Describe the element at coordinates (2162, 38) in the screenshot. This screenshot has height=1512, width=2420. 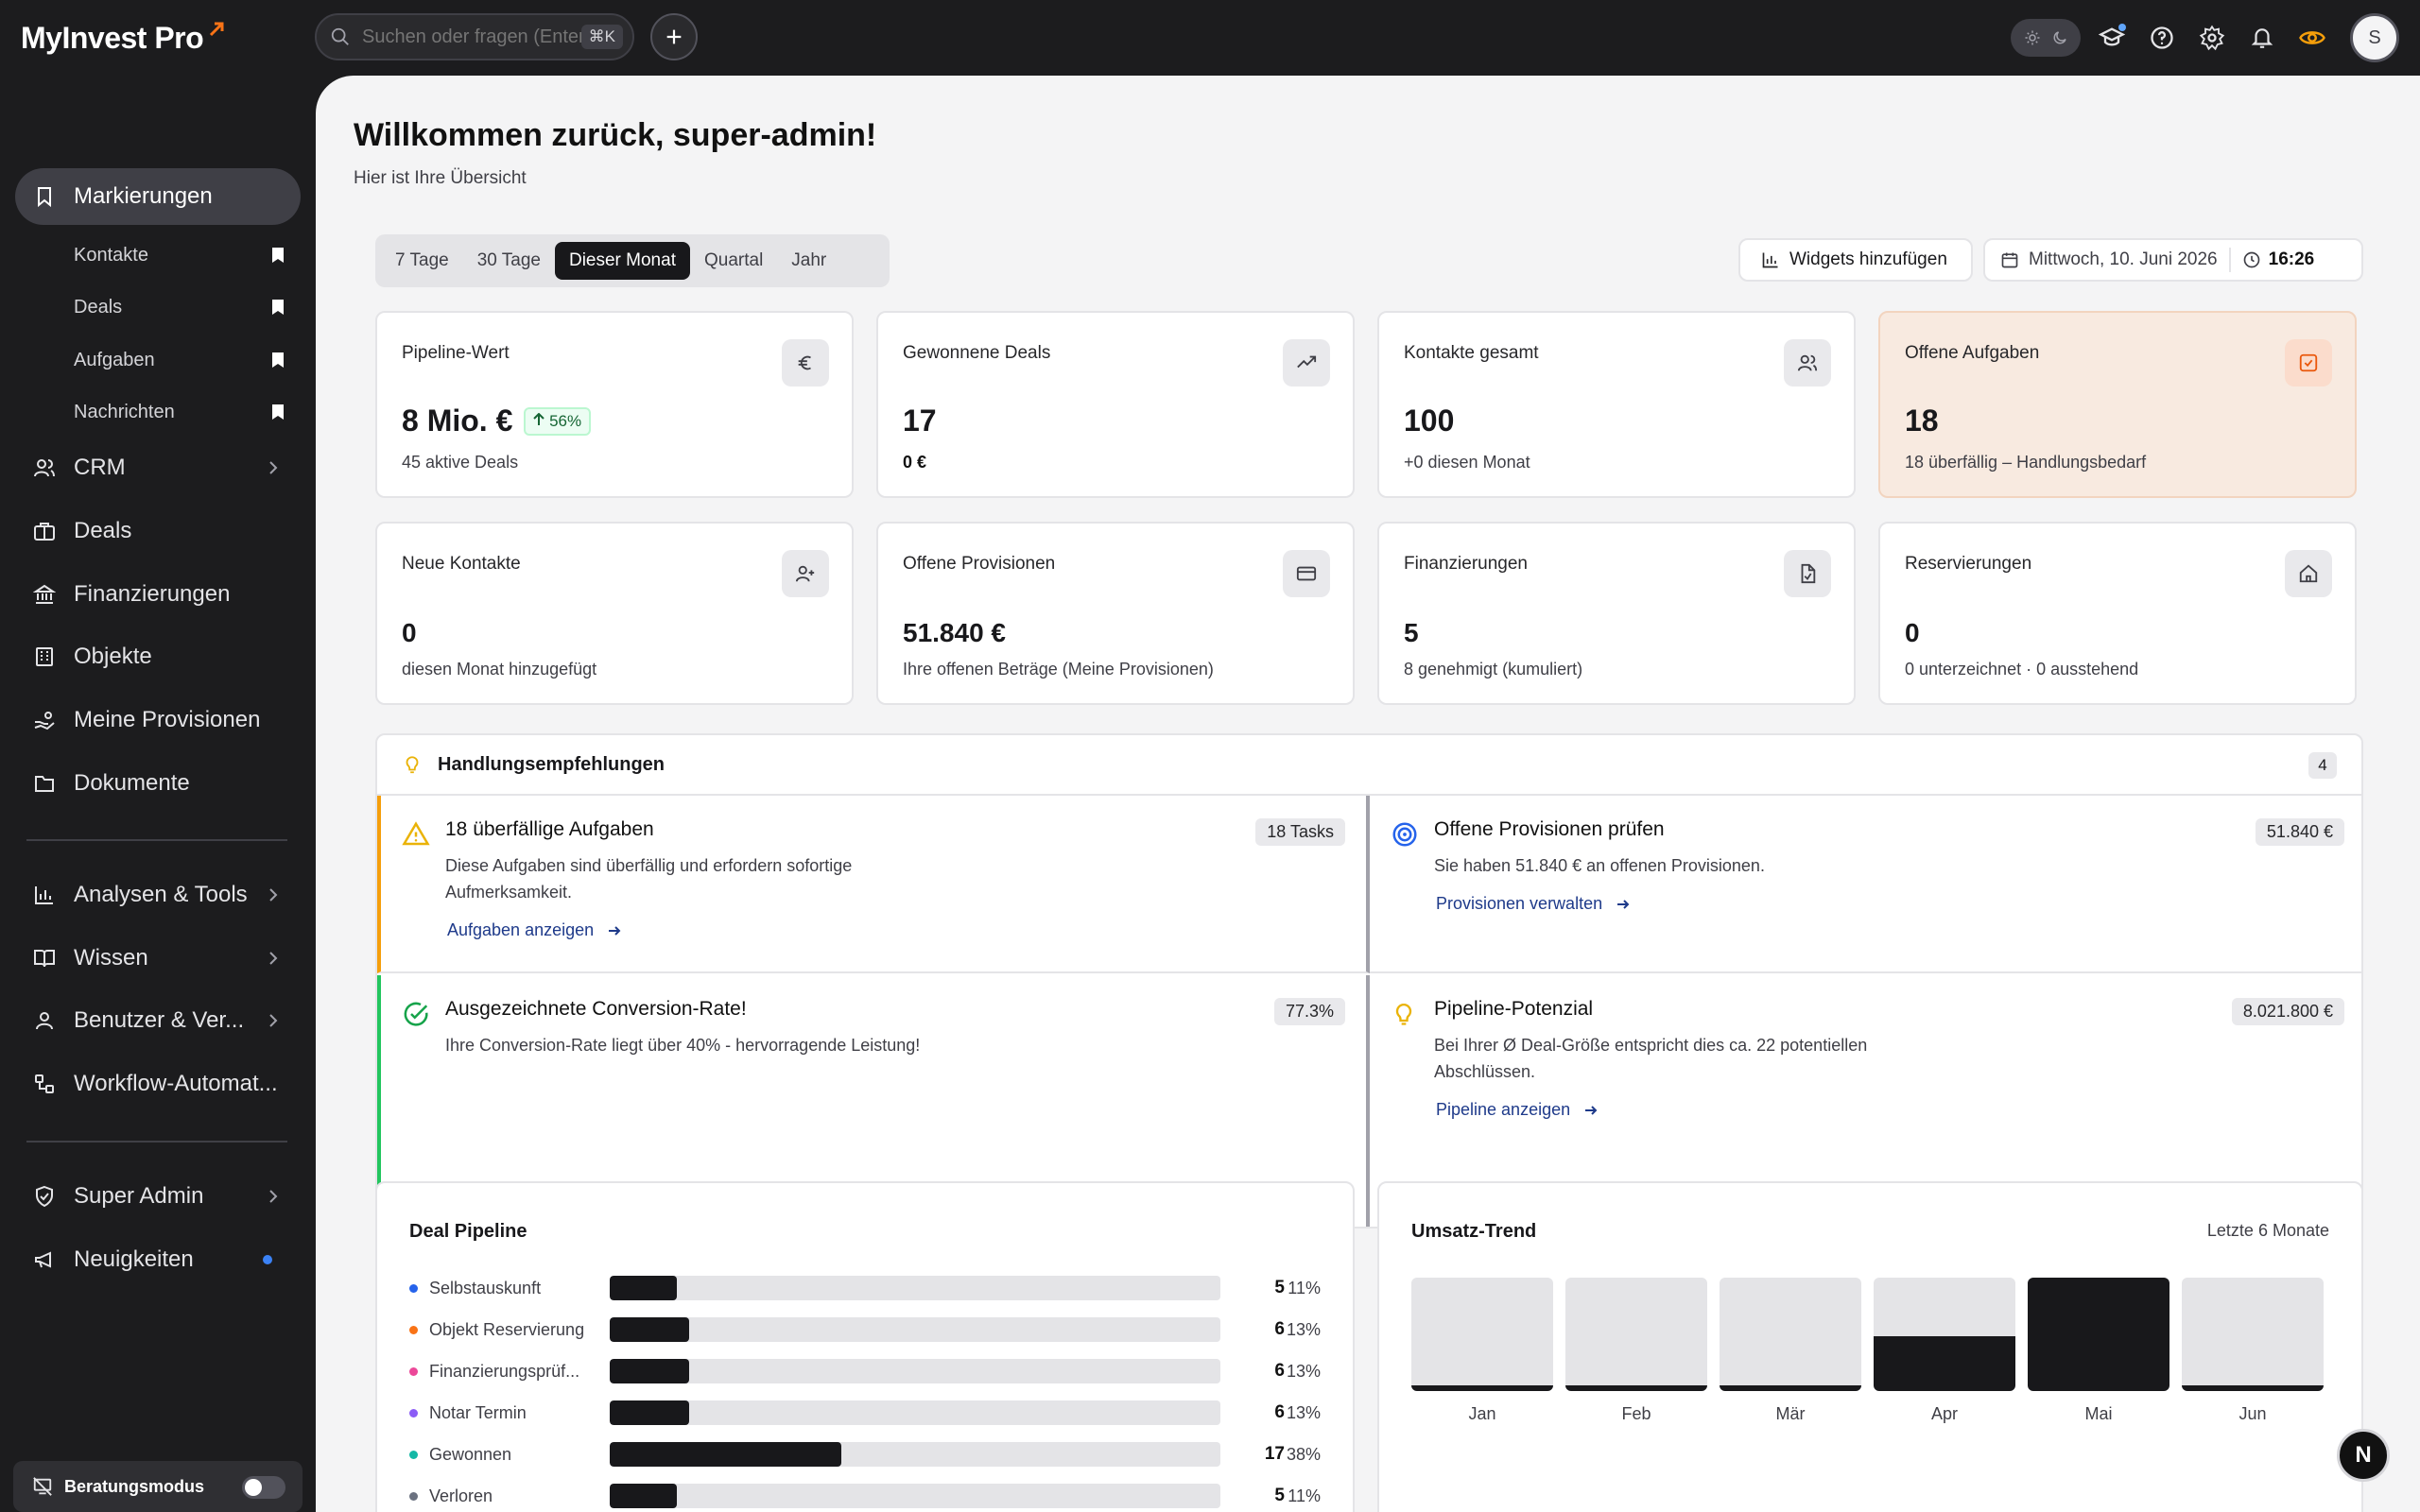
I see `help-button` at that location.